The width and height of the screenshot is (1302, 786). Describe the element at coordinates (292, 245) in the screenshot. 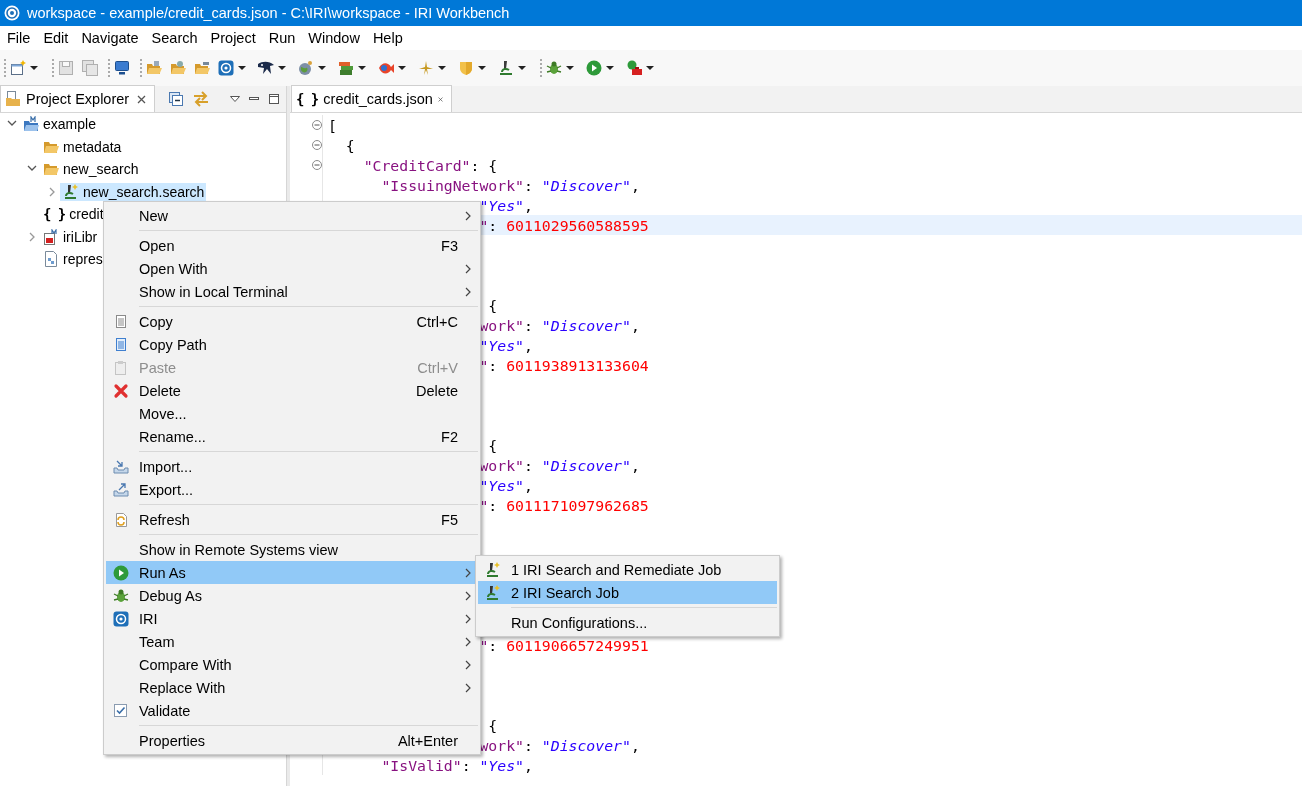

I see `menu-item: Open F3` at that location.